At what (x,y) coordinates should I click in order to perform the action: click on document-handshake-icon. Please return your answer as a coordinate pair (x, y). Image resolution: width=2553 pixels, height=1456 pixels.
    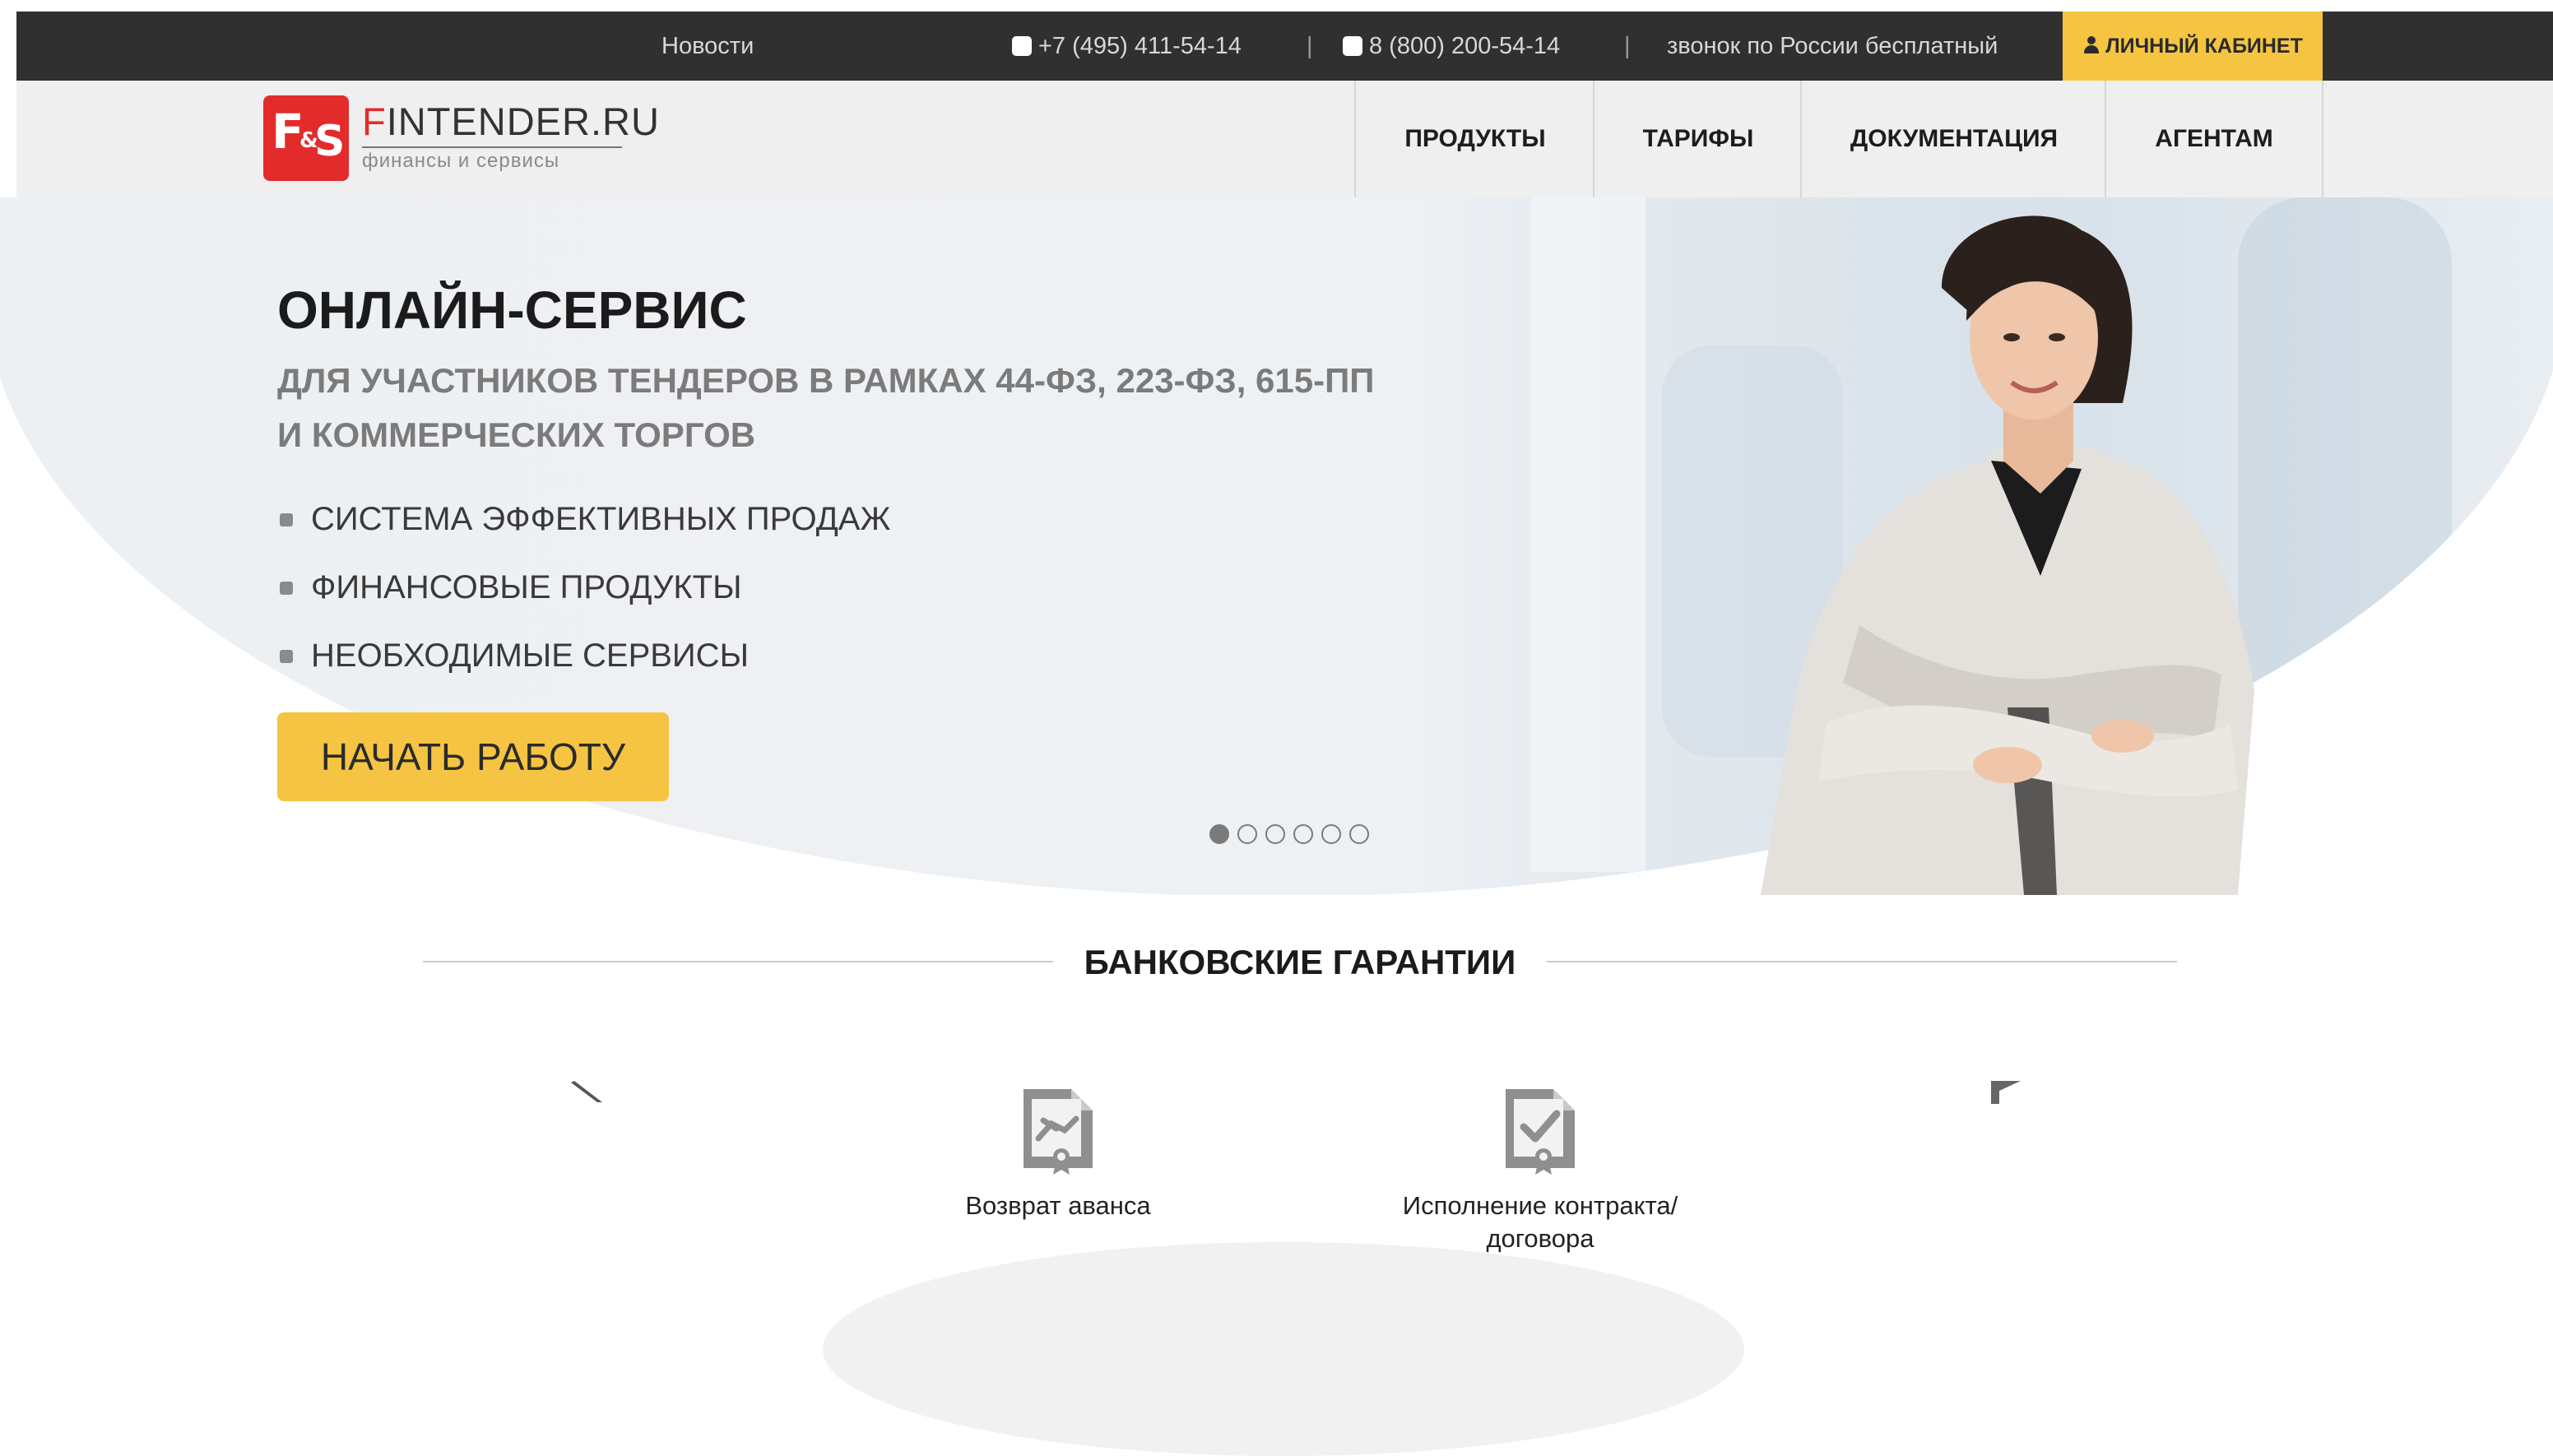
    Looking at the image, I should click on (1058, 1132).